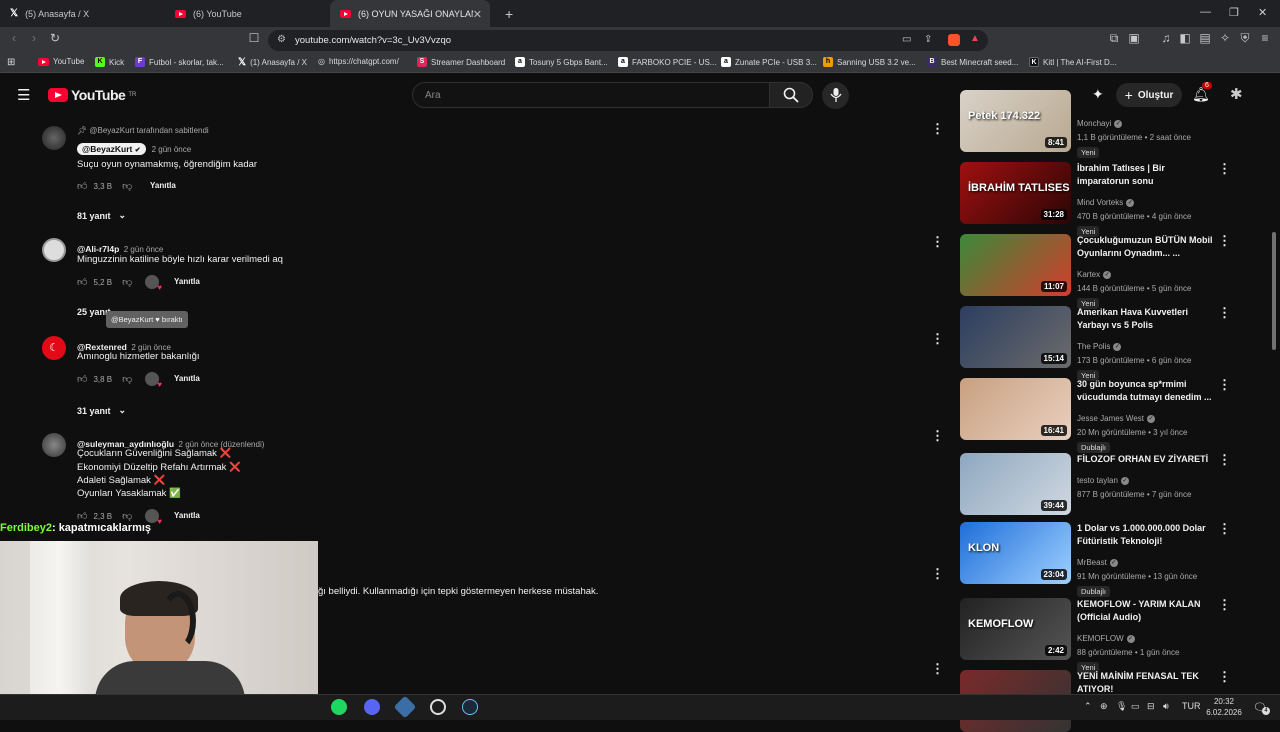  What do you see at coordinates (975, 38) in the screenshot?
I see `brave-rewards-icon: ▲` at bounding box center [975, 38].